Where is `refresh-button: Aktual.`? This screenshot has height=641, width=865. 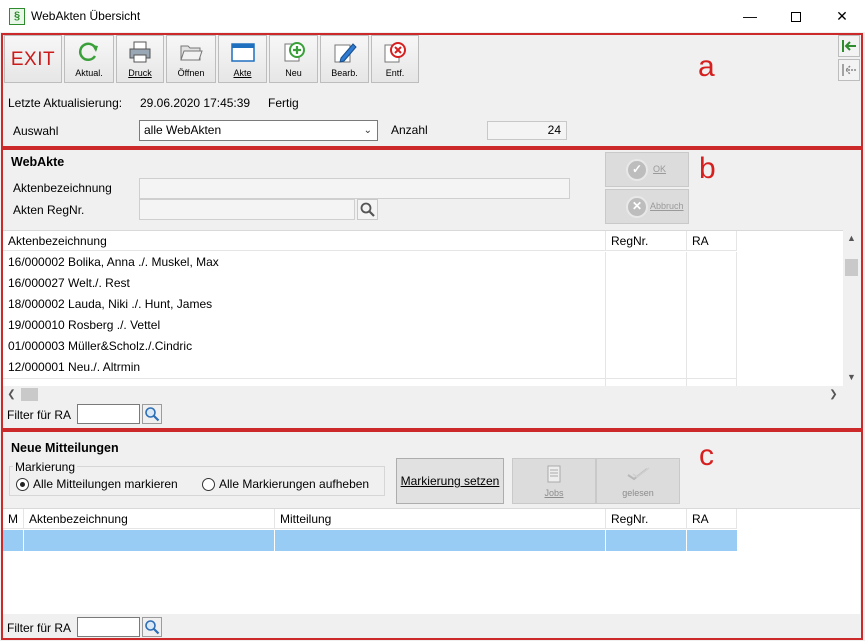 refresh-button: Aktual. is located at coordinates (89, 59).